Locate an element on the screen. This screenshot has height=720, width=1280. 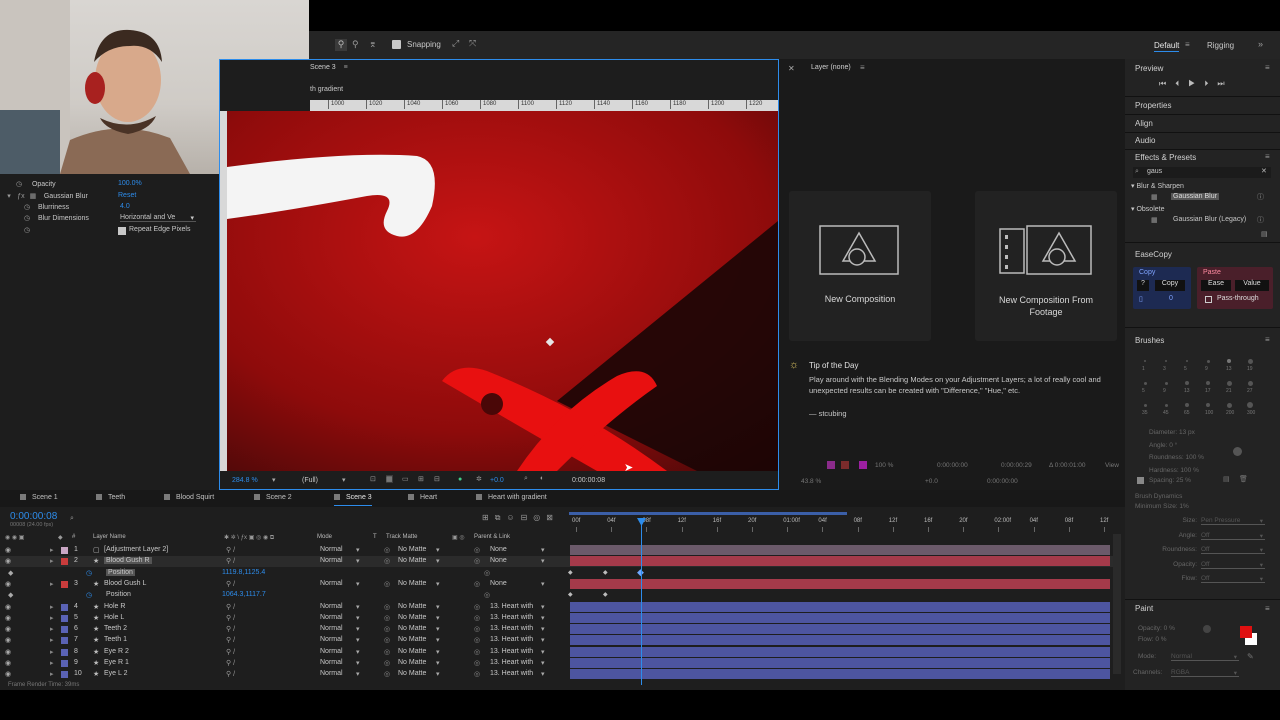
stopwatch-icon: ◷ is located at coordinates (19, 184).